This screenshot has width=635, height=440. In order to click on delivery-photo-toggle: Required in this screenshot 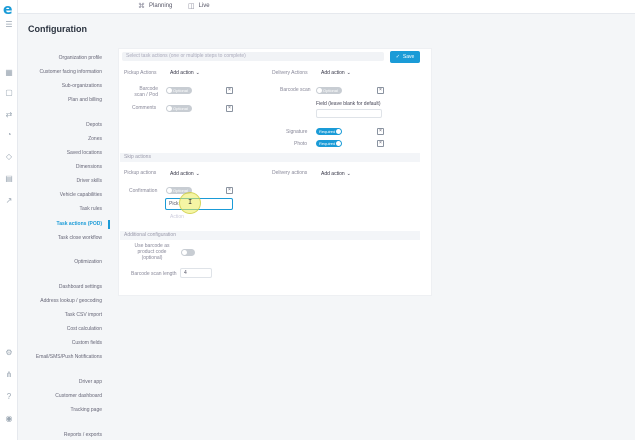, I will do `click(329, 143)`.